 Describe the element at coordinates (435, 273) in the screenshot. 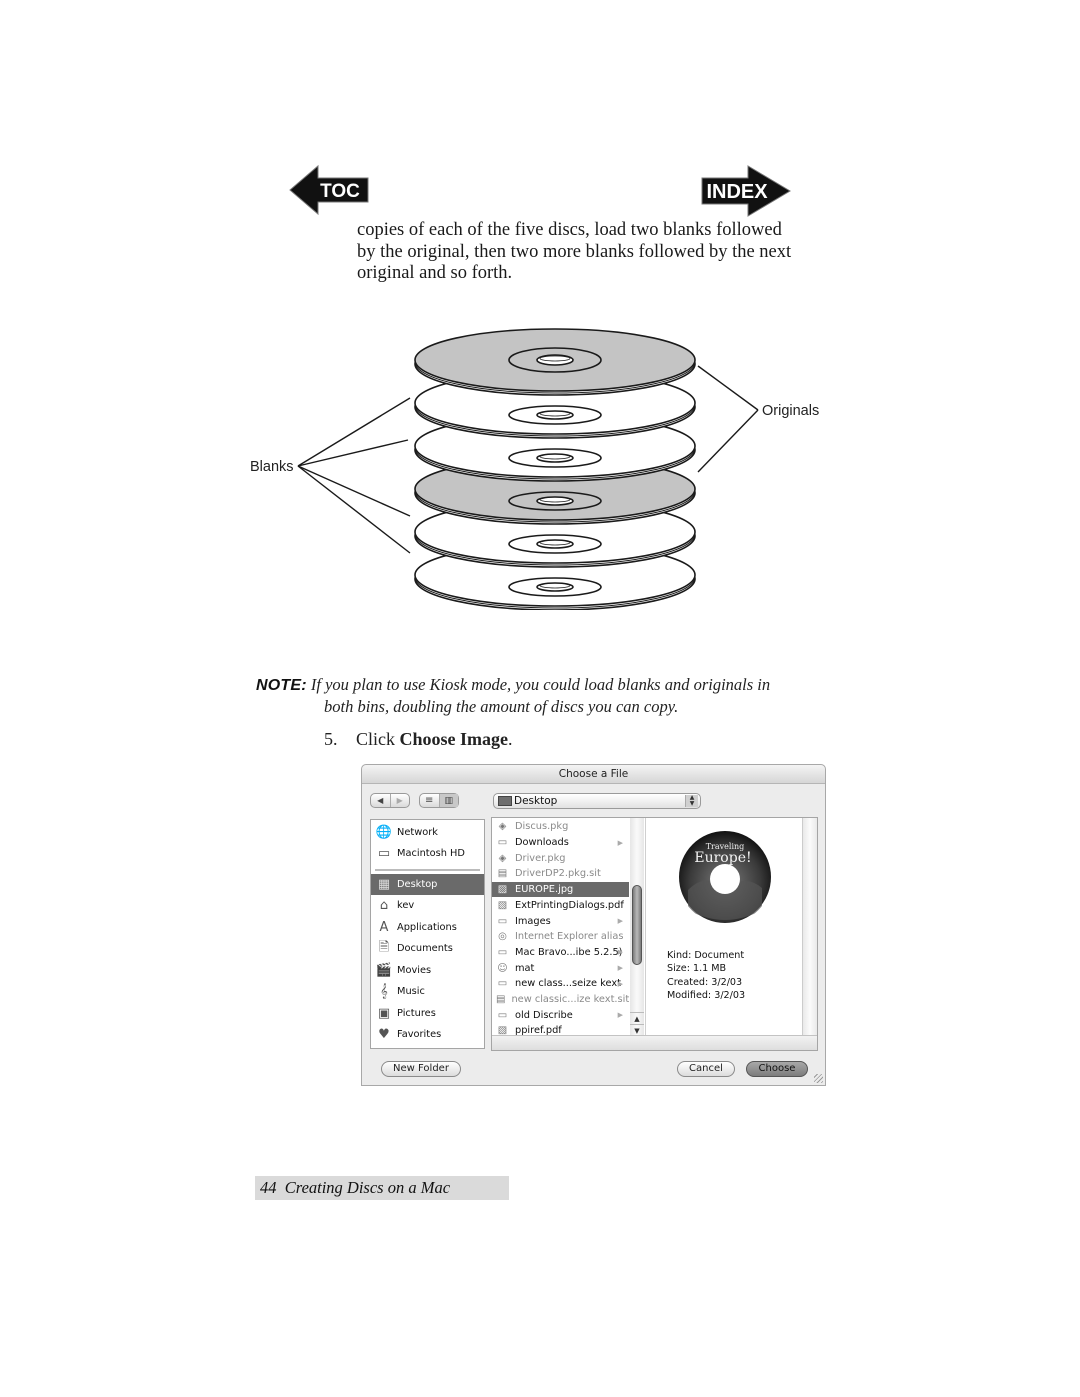

I see `paragraph-line: original and so forth.` at that location.